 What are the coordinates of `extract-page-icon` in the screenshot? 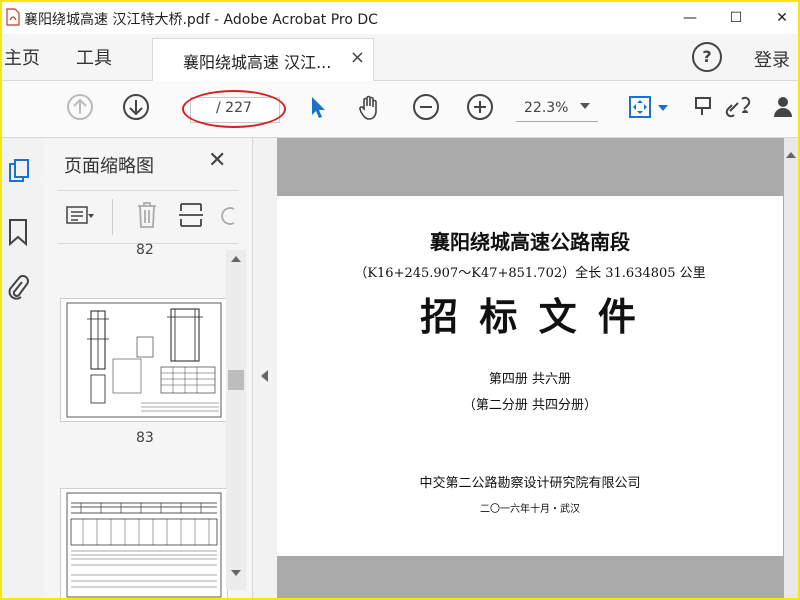 It's located at (191, 215).